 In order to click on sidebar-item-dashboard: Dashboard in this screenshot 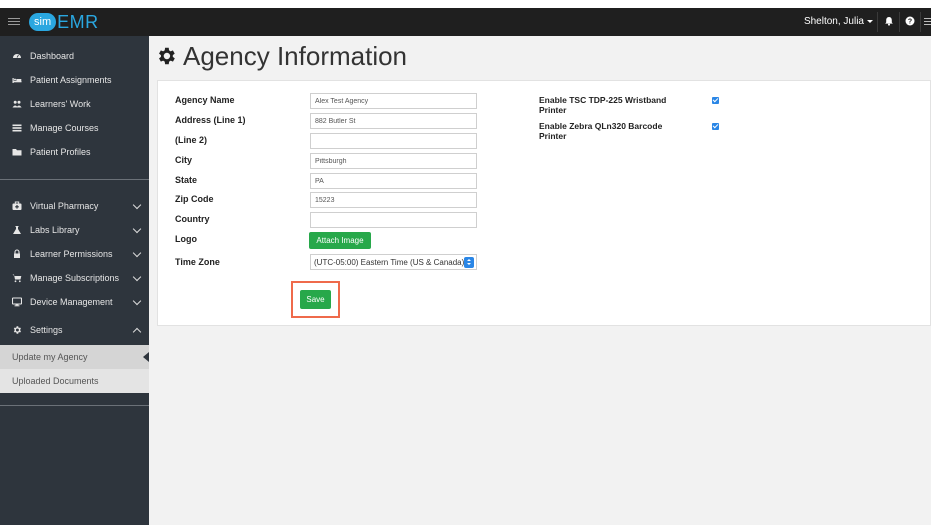, I will do `click(74, 56)`.